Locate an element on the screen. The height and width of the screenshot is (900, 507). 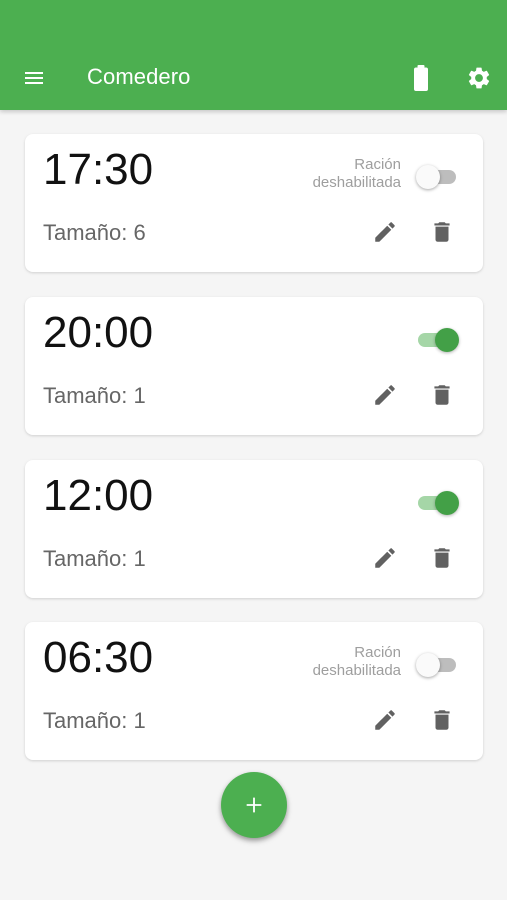
feeding-time: 20:00 is located at coordinates (98, 332).